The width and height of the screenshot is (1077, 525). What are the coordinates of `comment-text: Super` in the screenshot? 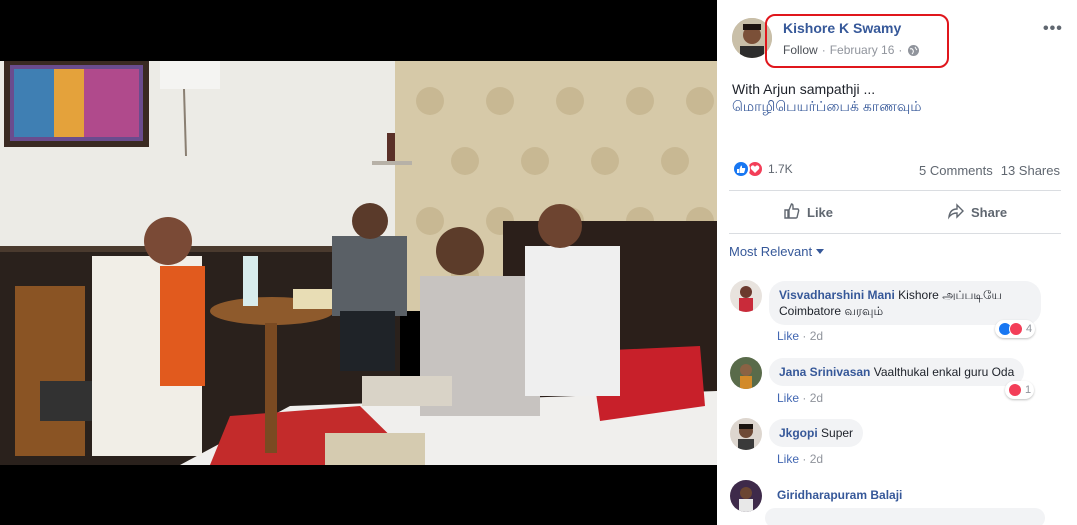 It's located at (837, 433).